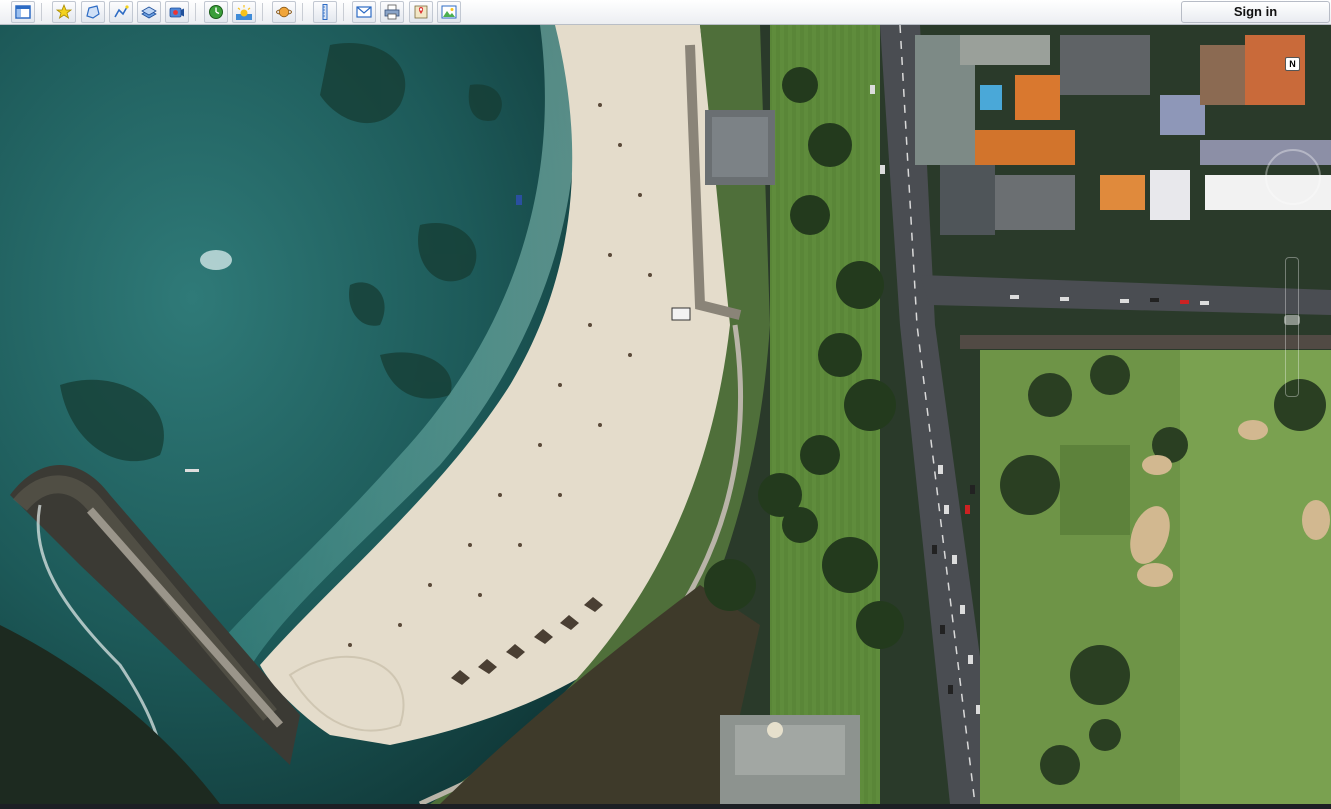 The image size is (1331, 809). I want to click on status-bar, so click(665, 806).